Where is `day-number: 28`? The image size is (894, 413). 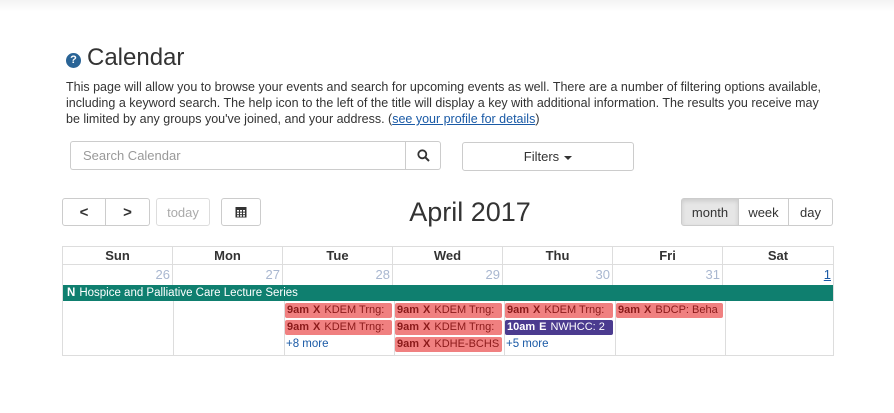
day-number: 28 is located at coordinates (338, 275).